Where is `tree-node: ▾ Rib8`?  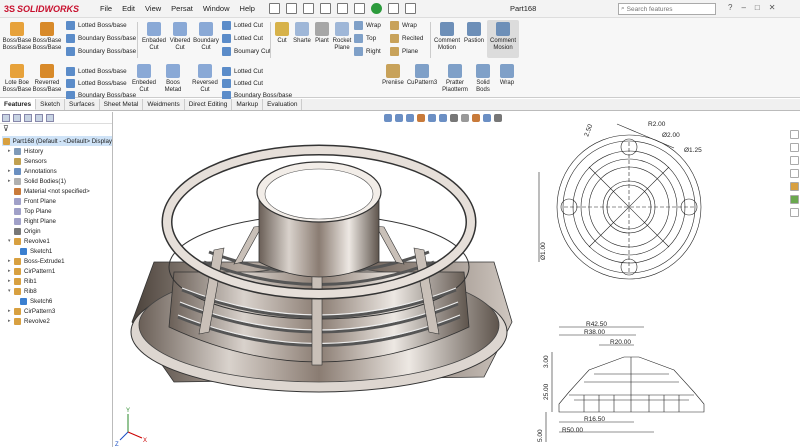 tree-node: ▾ Rib8 is located at coordinates (57, 291).